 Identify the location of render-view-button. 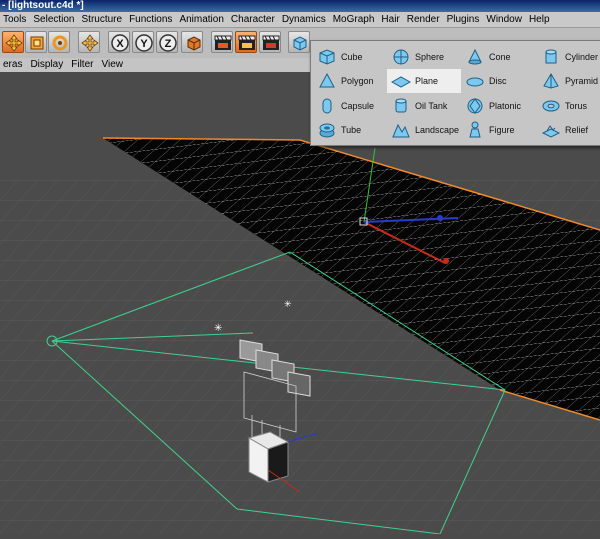
(222, 42).